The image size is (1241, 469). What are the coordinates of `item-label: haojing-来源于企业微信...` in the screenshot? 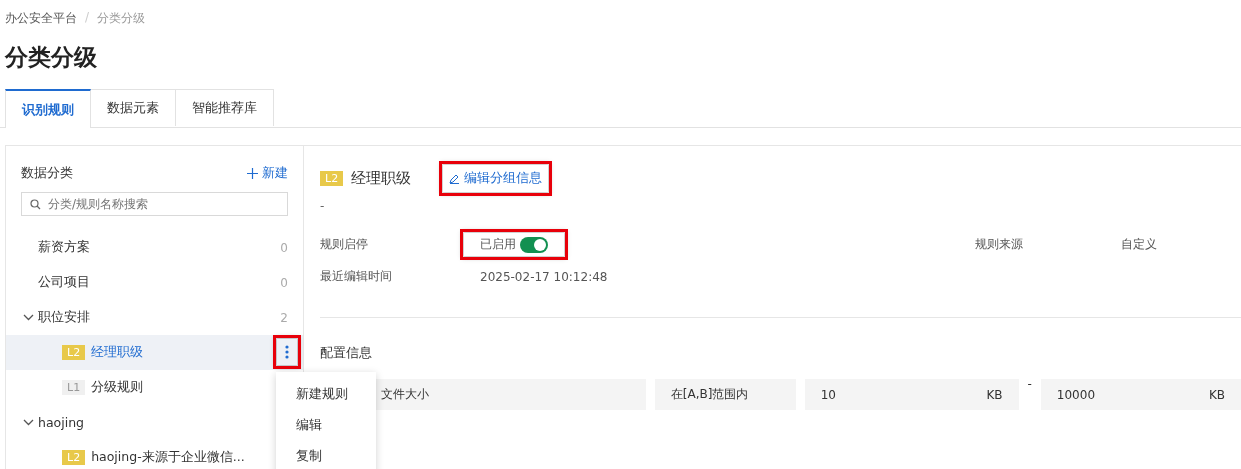 It's located at (168, 457).